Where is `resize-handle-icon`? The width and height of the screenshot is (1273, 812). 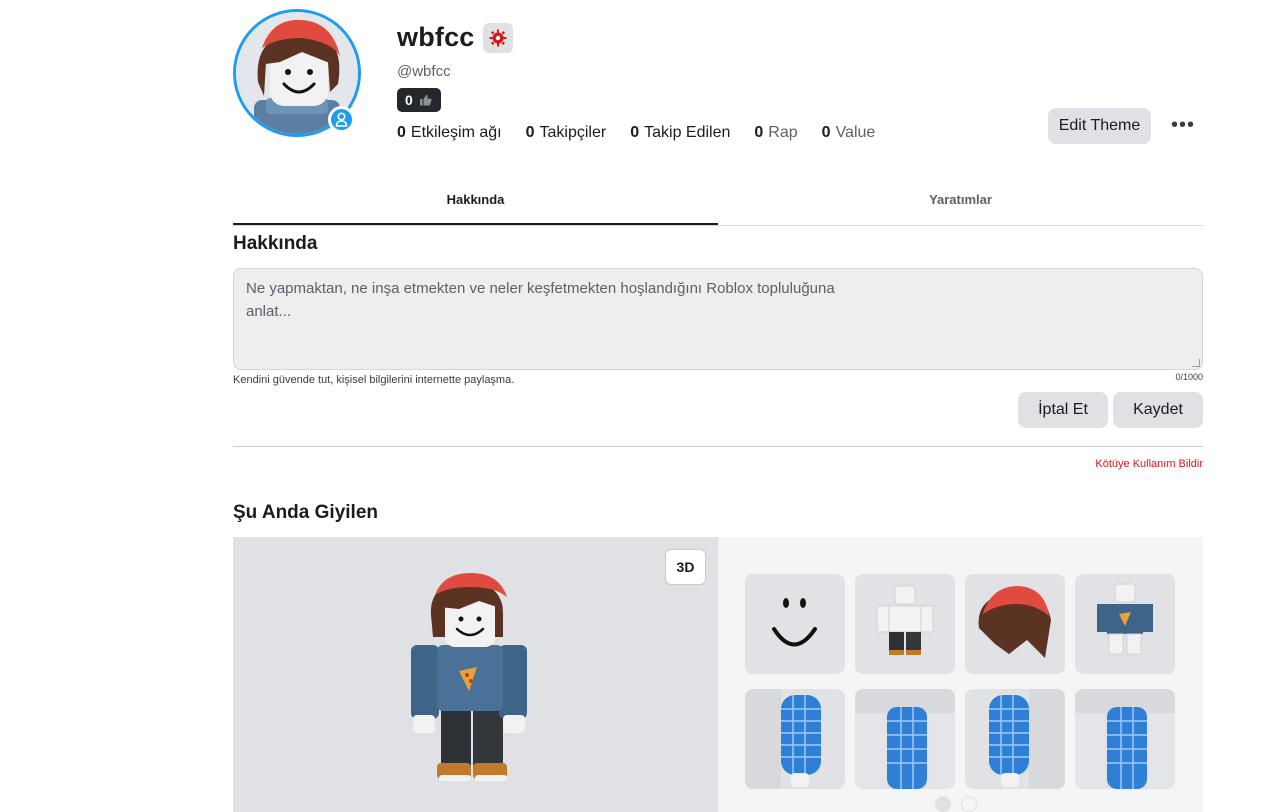 resize-handle-icon is located at coordinates (1196, 363).